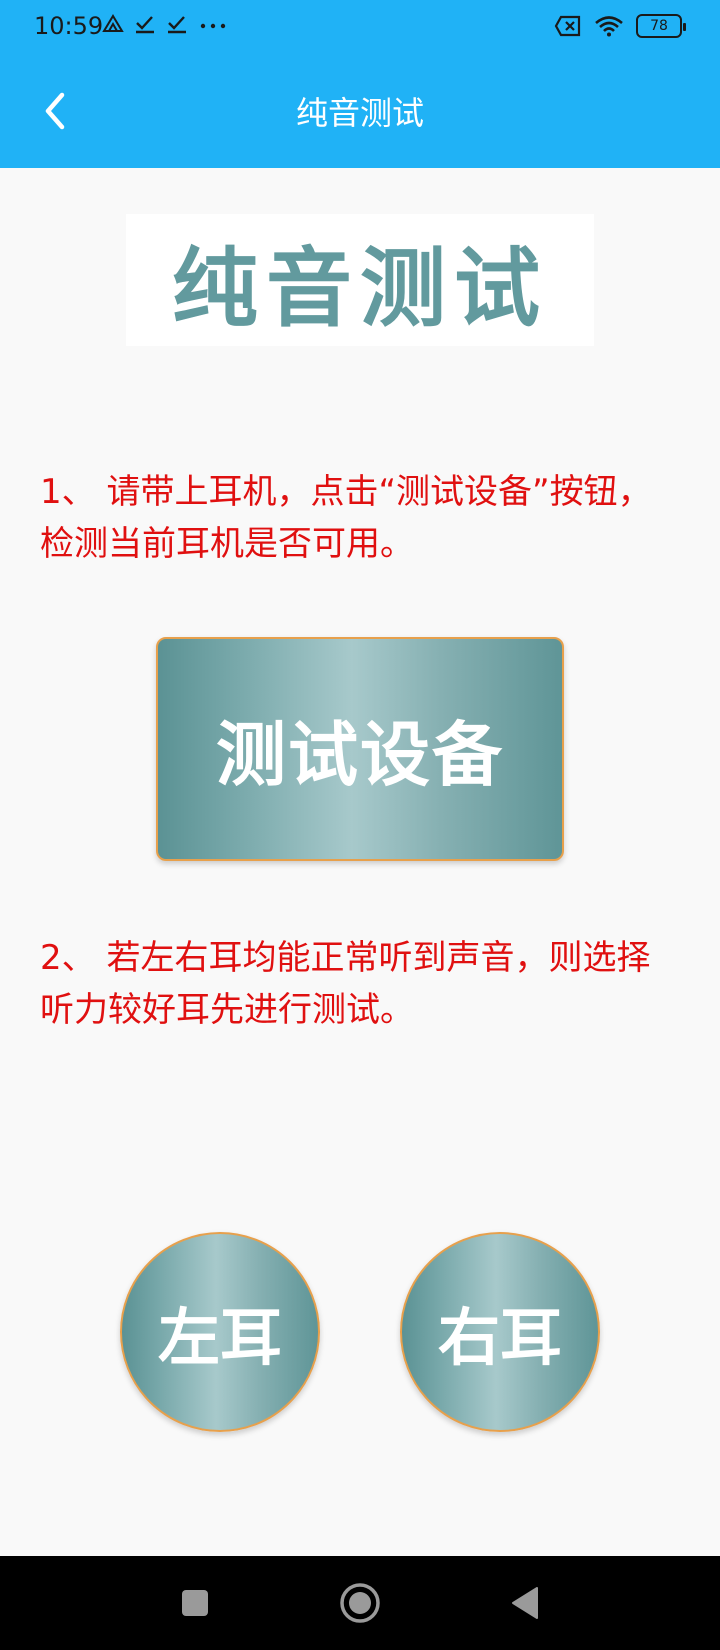 The height and width of the screenshot is (1650, 720). Describe the element at coordinates (165, 24) in the screenshot. I see `notification-icons` at that location.